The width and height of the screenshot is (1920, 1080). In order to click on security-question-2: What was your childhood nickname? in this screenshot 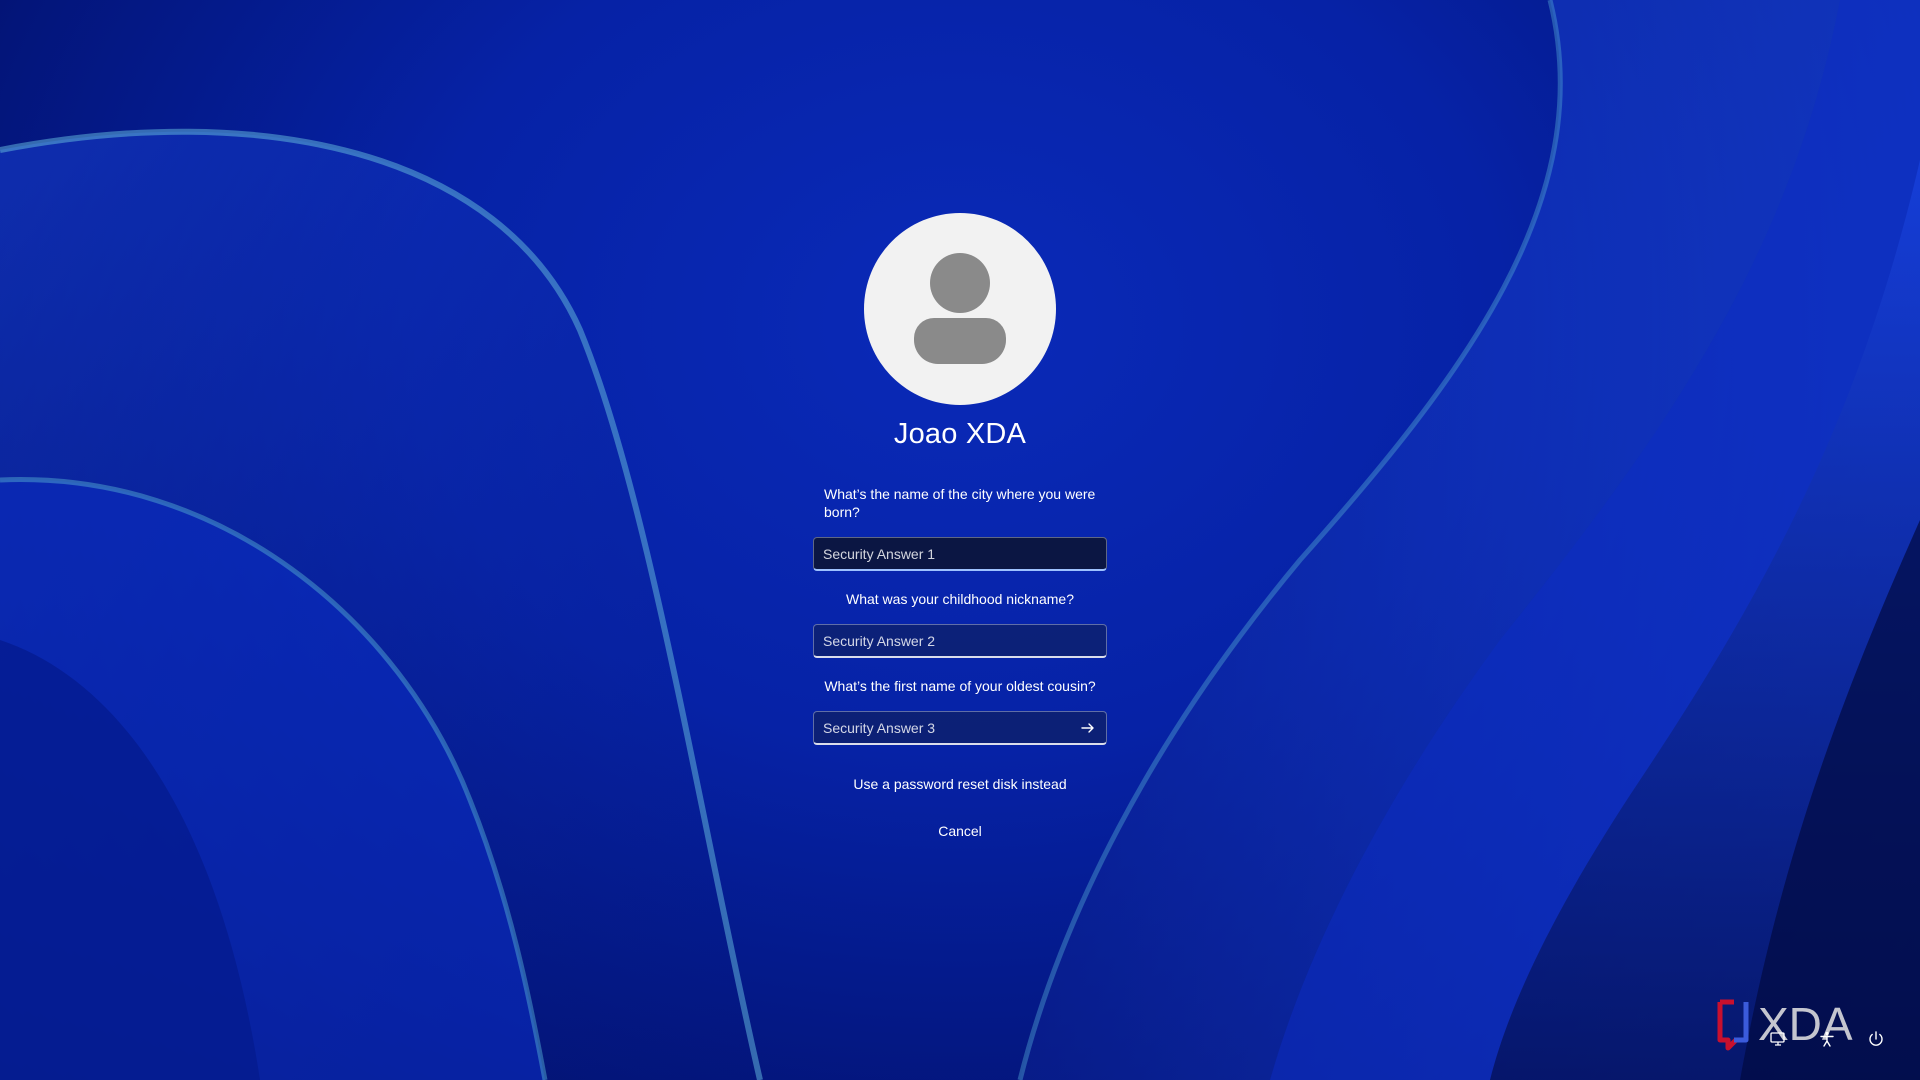, I will do `click(959, 599)`.